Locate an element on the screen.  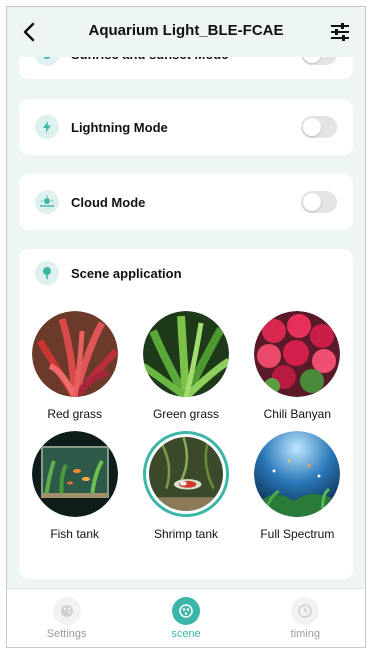
bottom-tab-bar: Settings scene timing is located at coordinates (186, 617).